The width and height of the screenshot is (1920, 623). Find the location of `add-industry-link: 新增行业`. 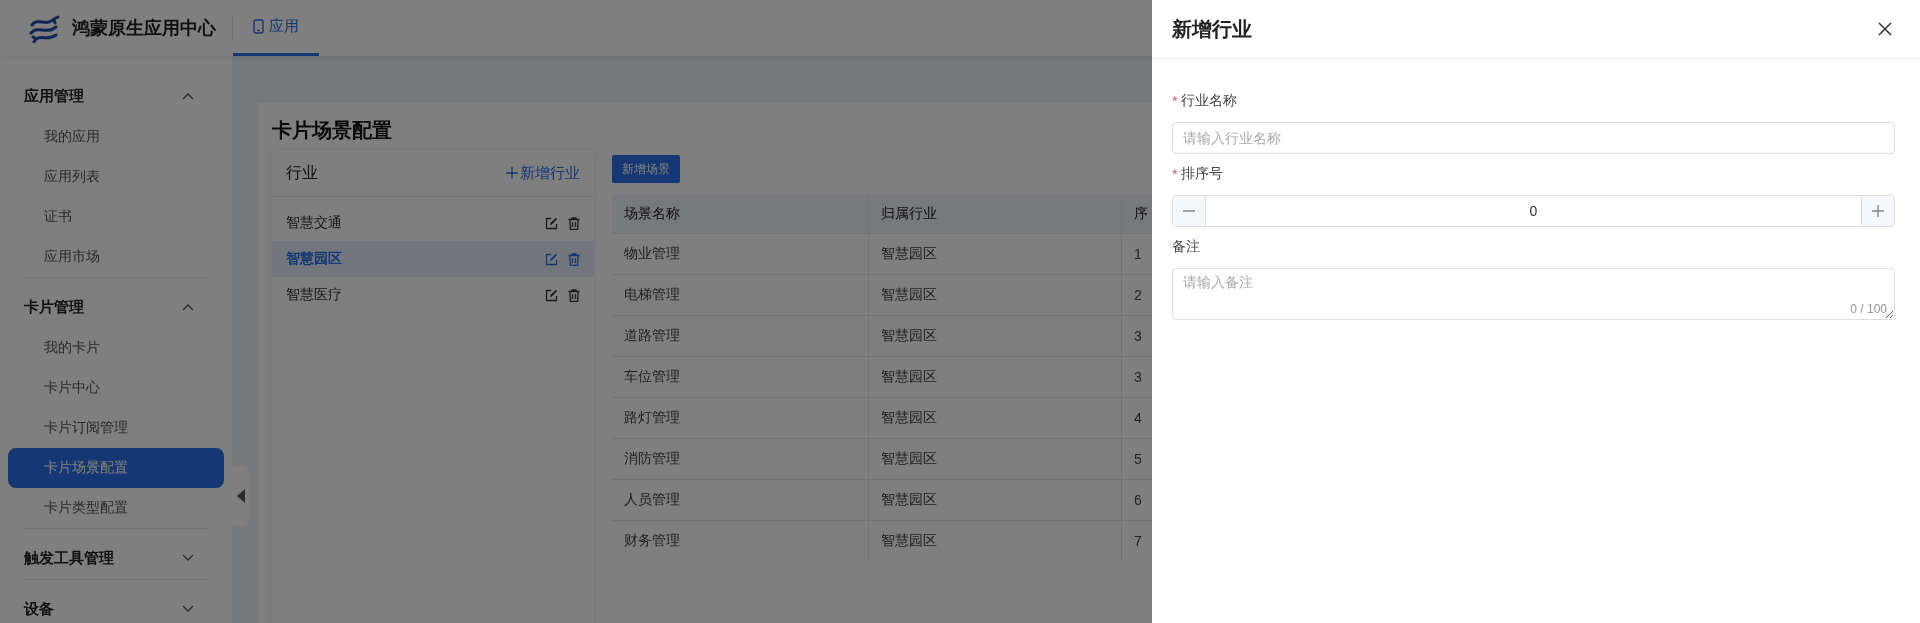

add-industry-link: 新增行业 is located at coordinates (543, 173).